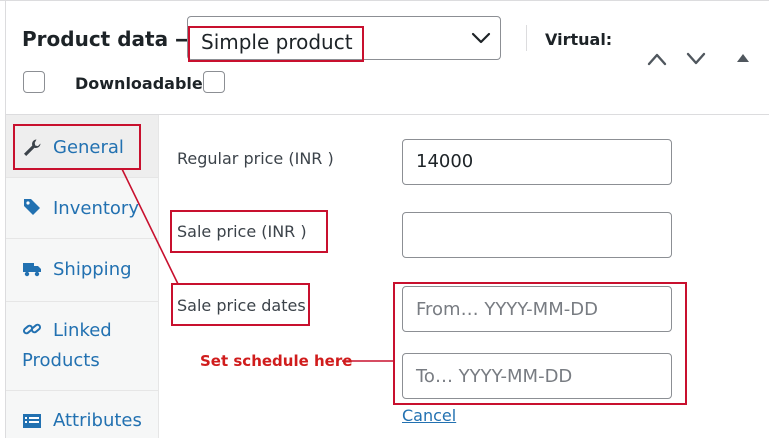 The height and width of the screenshot is (438, 769). What do you see at coordinates (32, 421) in the screenshot?
I see `list-icon` at bounding box center [32, 421].